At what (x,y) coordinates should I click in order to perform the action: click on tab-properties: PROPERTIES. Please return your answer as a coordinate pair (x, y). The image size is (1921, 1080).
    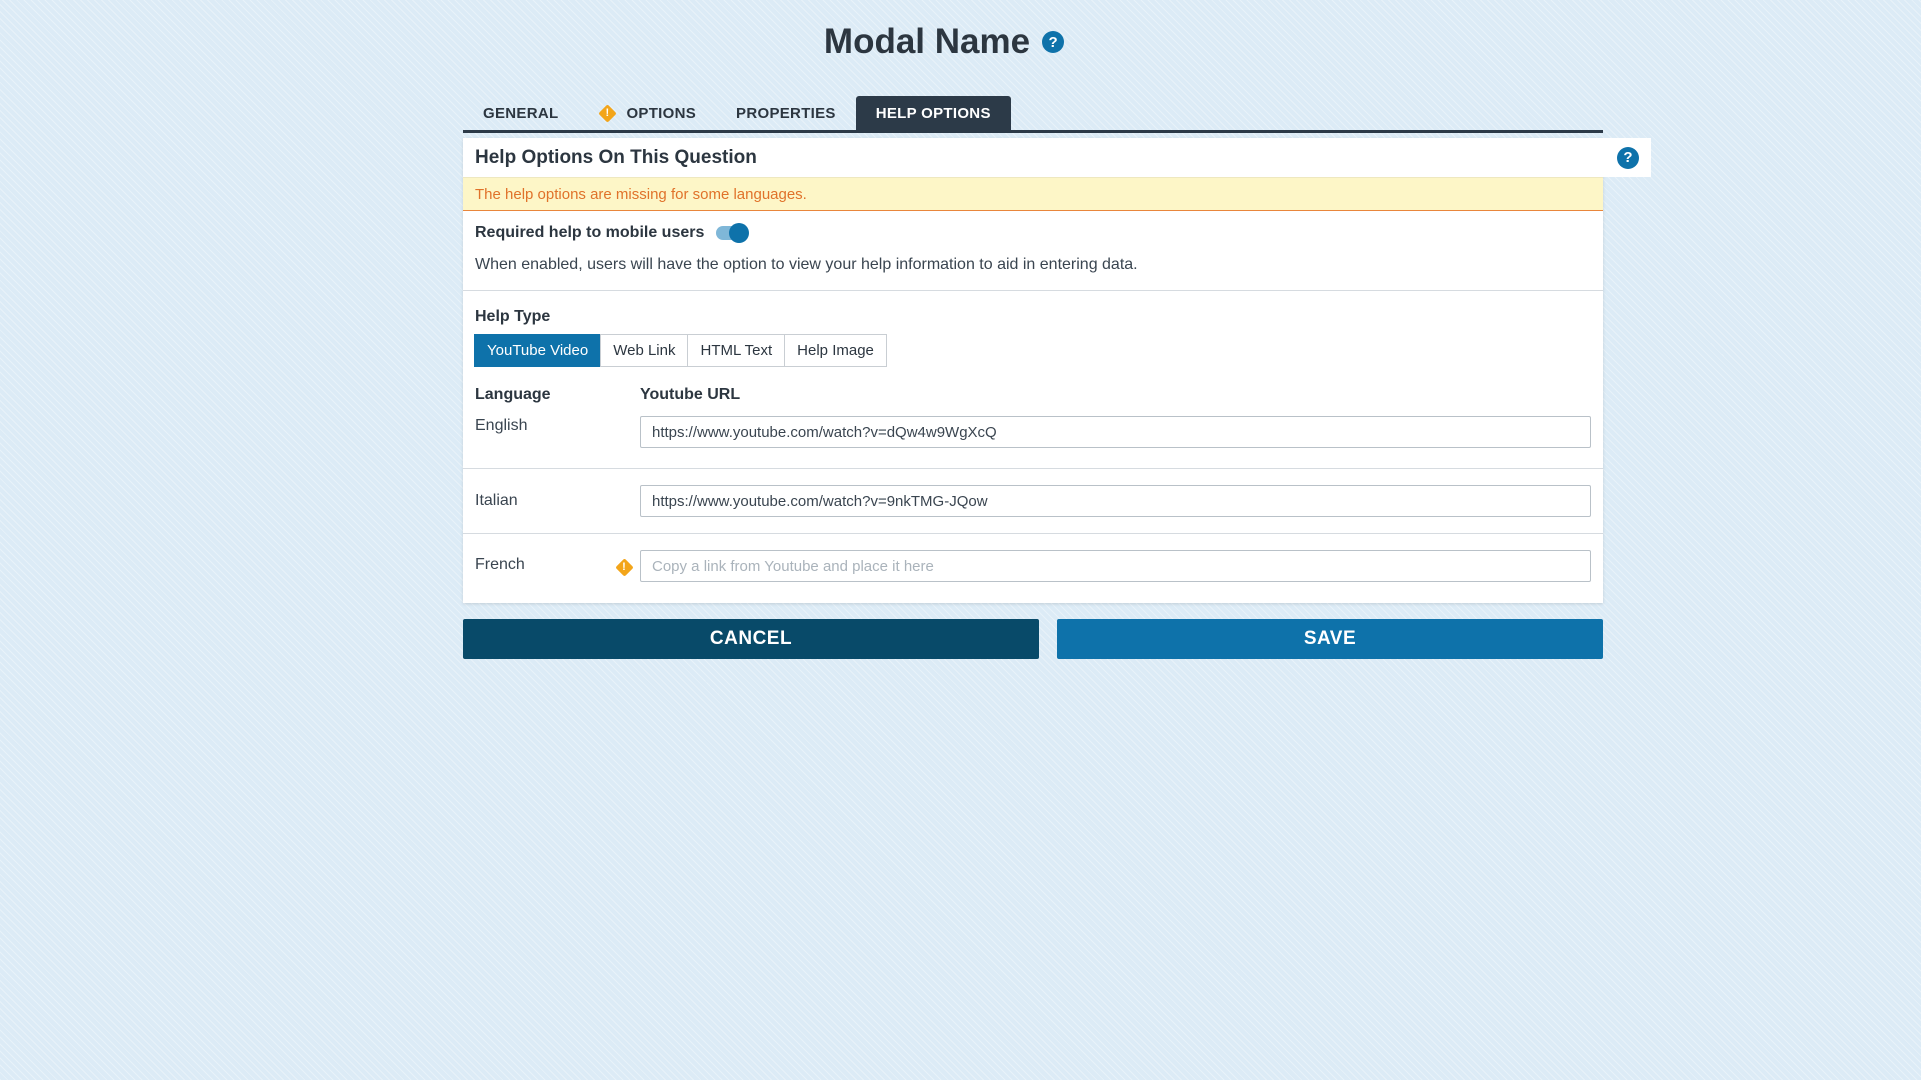
    Looking at the image, I should click on (786, 113).